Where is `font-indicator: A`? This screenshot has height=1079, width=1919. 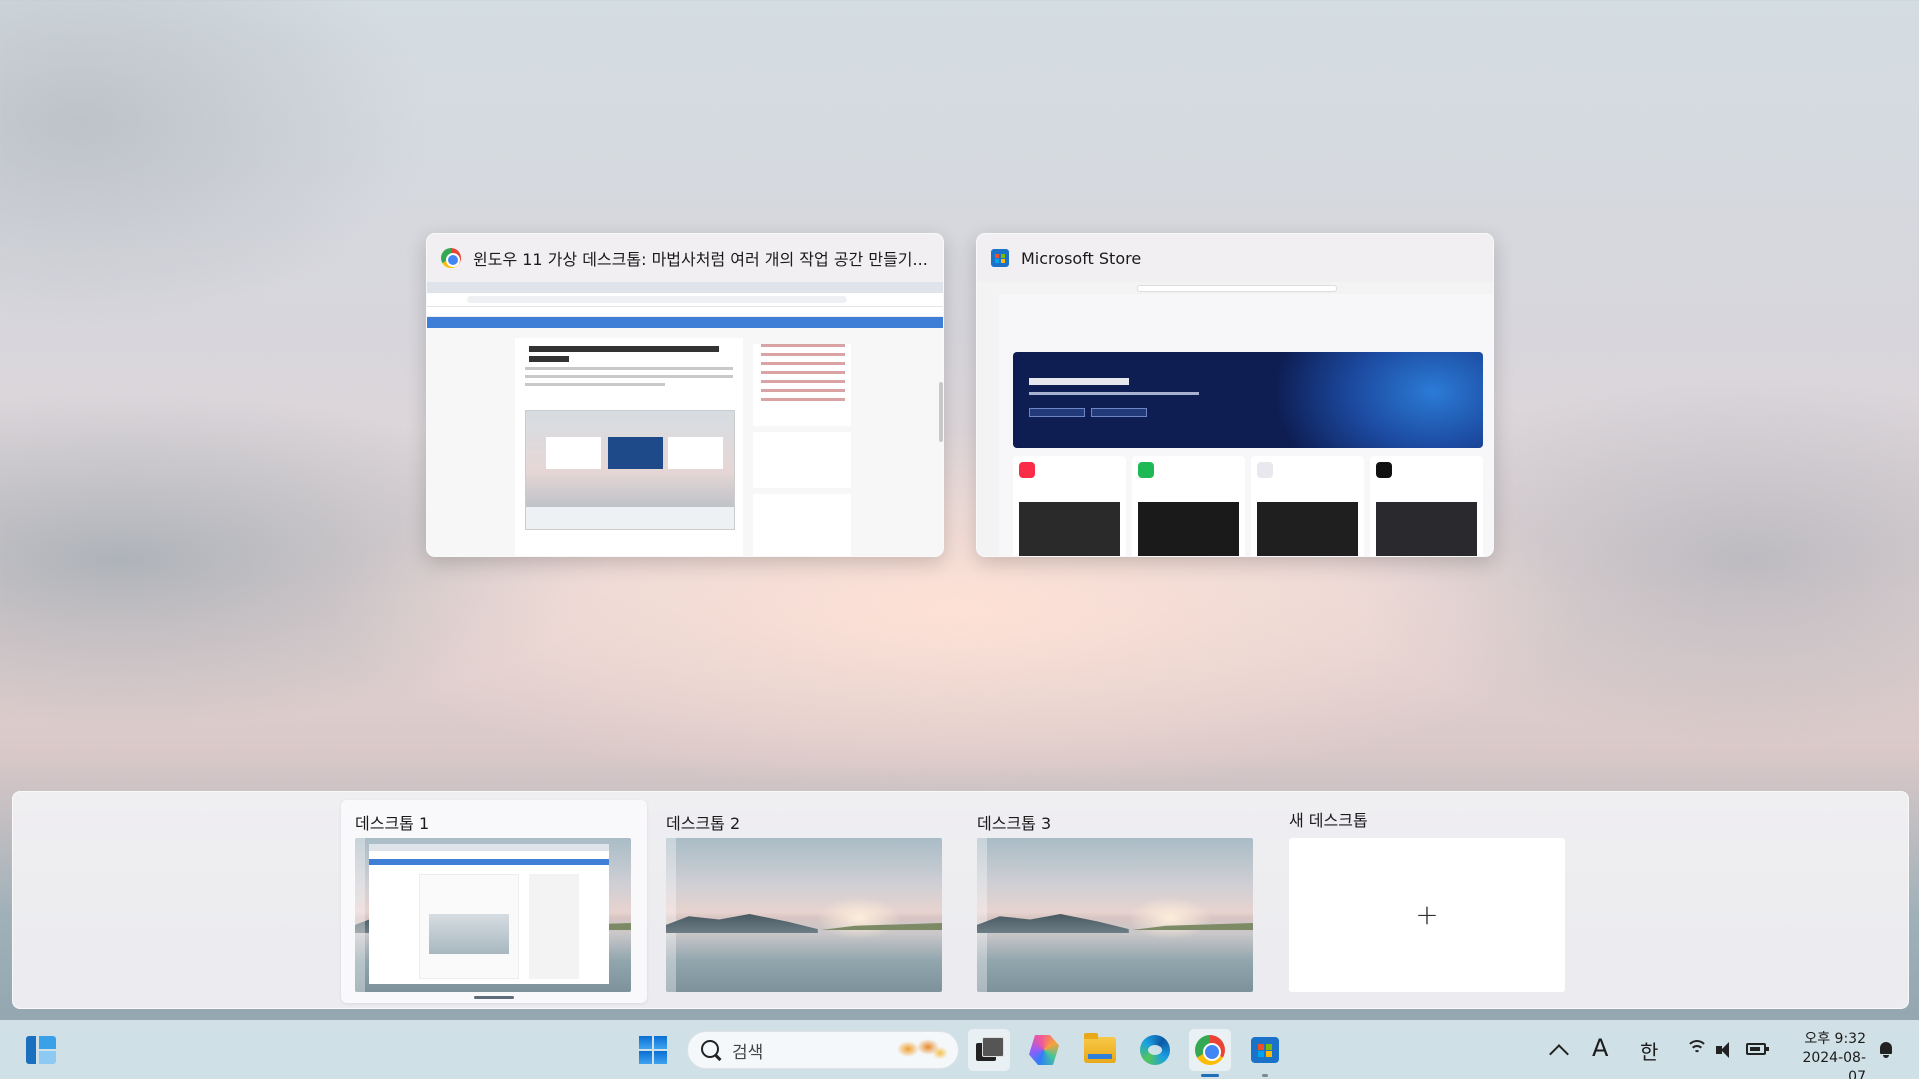
font-indicator: A is located at coordinates (1600, 1048).